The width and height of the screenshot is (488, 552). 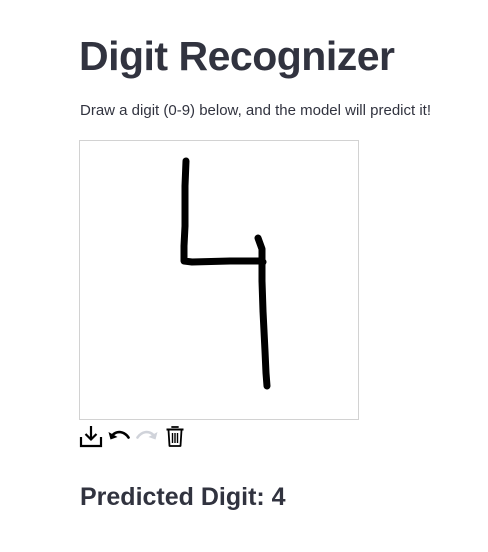 I want to click on download-button, so click(x=91, y=436).